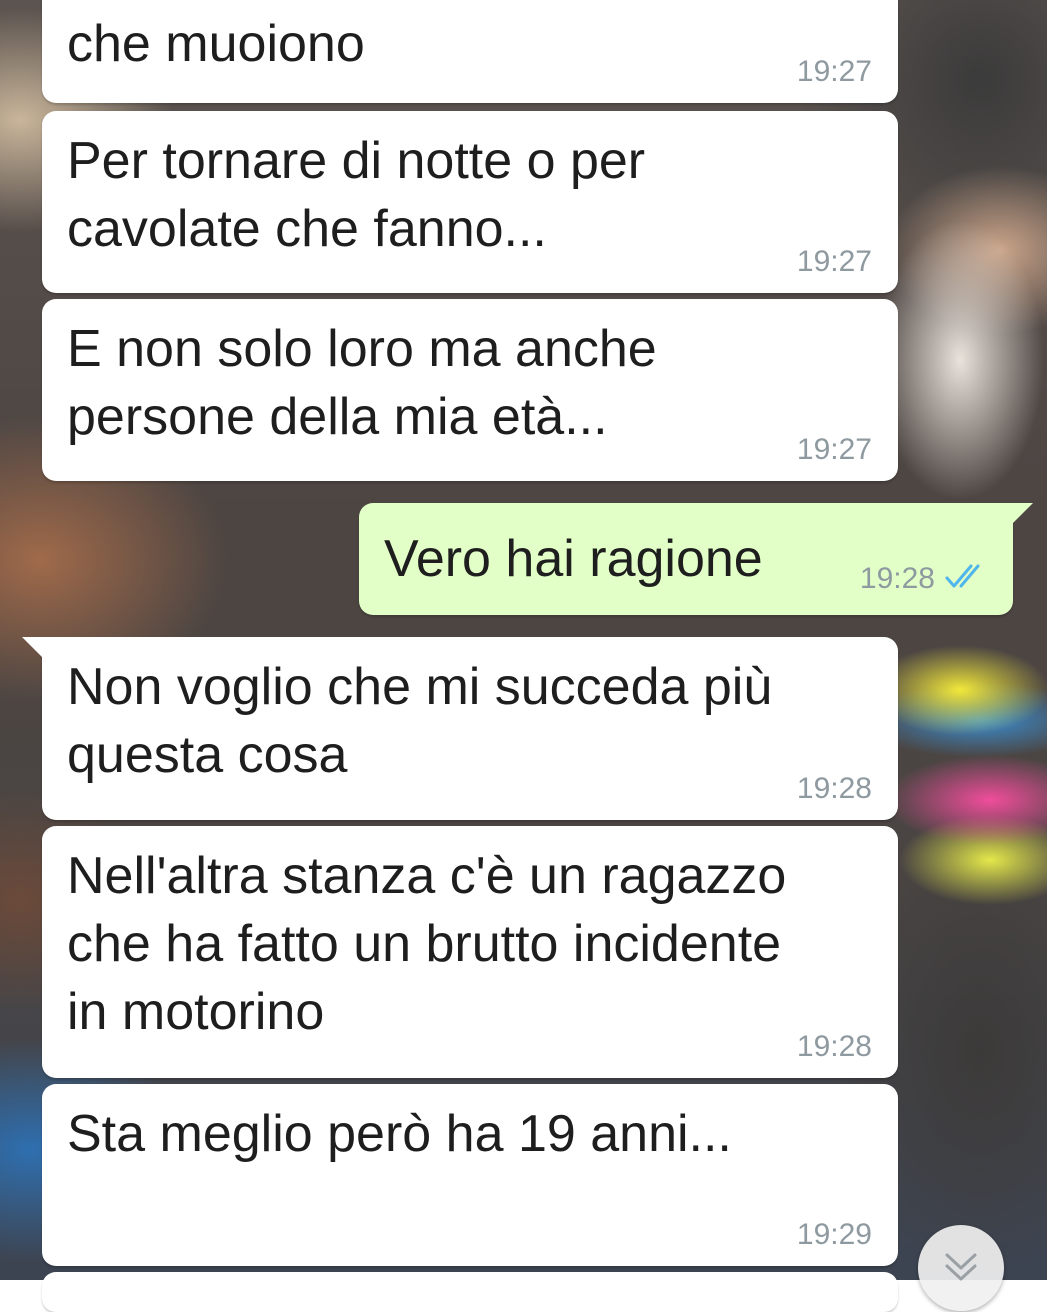  I want to click on message-time-row: 19:28, so click(925, 580).